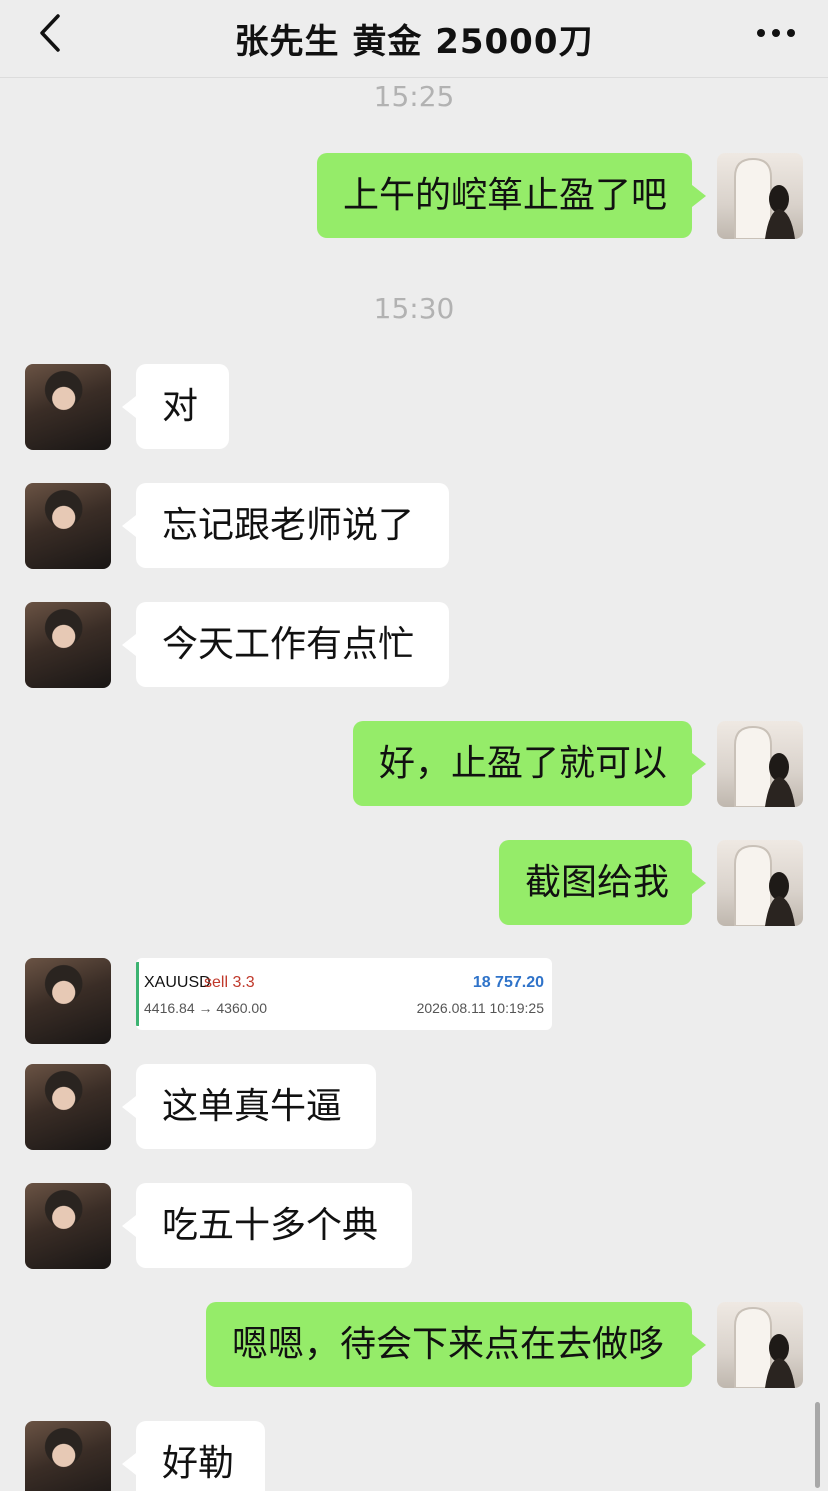  I want to click on trade-prices: 4416.84 → 4360.00, so click(205, 1008).